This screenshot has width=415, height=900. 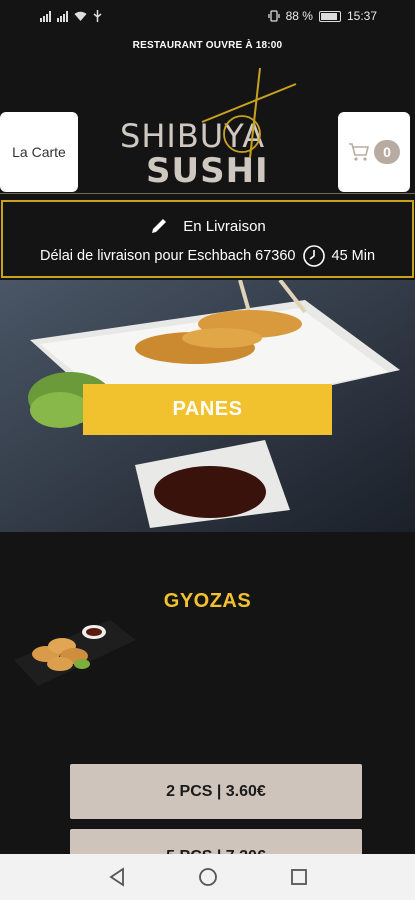 What do you see at coordinates (216, 791) in the screenshot?
I see `option-button-2pcs: 2 PCS | 3.60€` at bounding box center [216, 791].